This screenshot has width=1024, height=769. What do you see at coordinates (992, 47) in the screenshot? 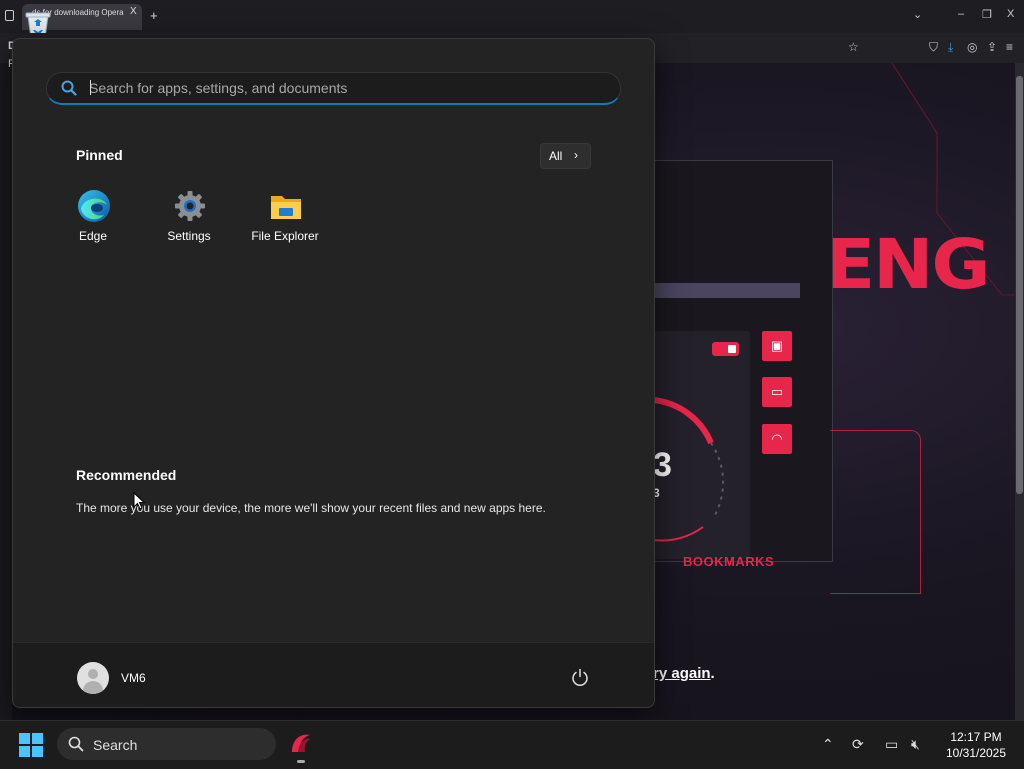
I see `share-icon: ⇪` at bounding box center [992, 47].